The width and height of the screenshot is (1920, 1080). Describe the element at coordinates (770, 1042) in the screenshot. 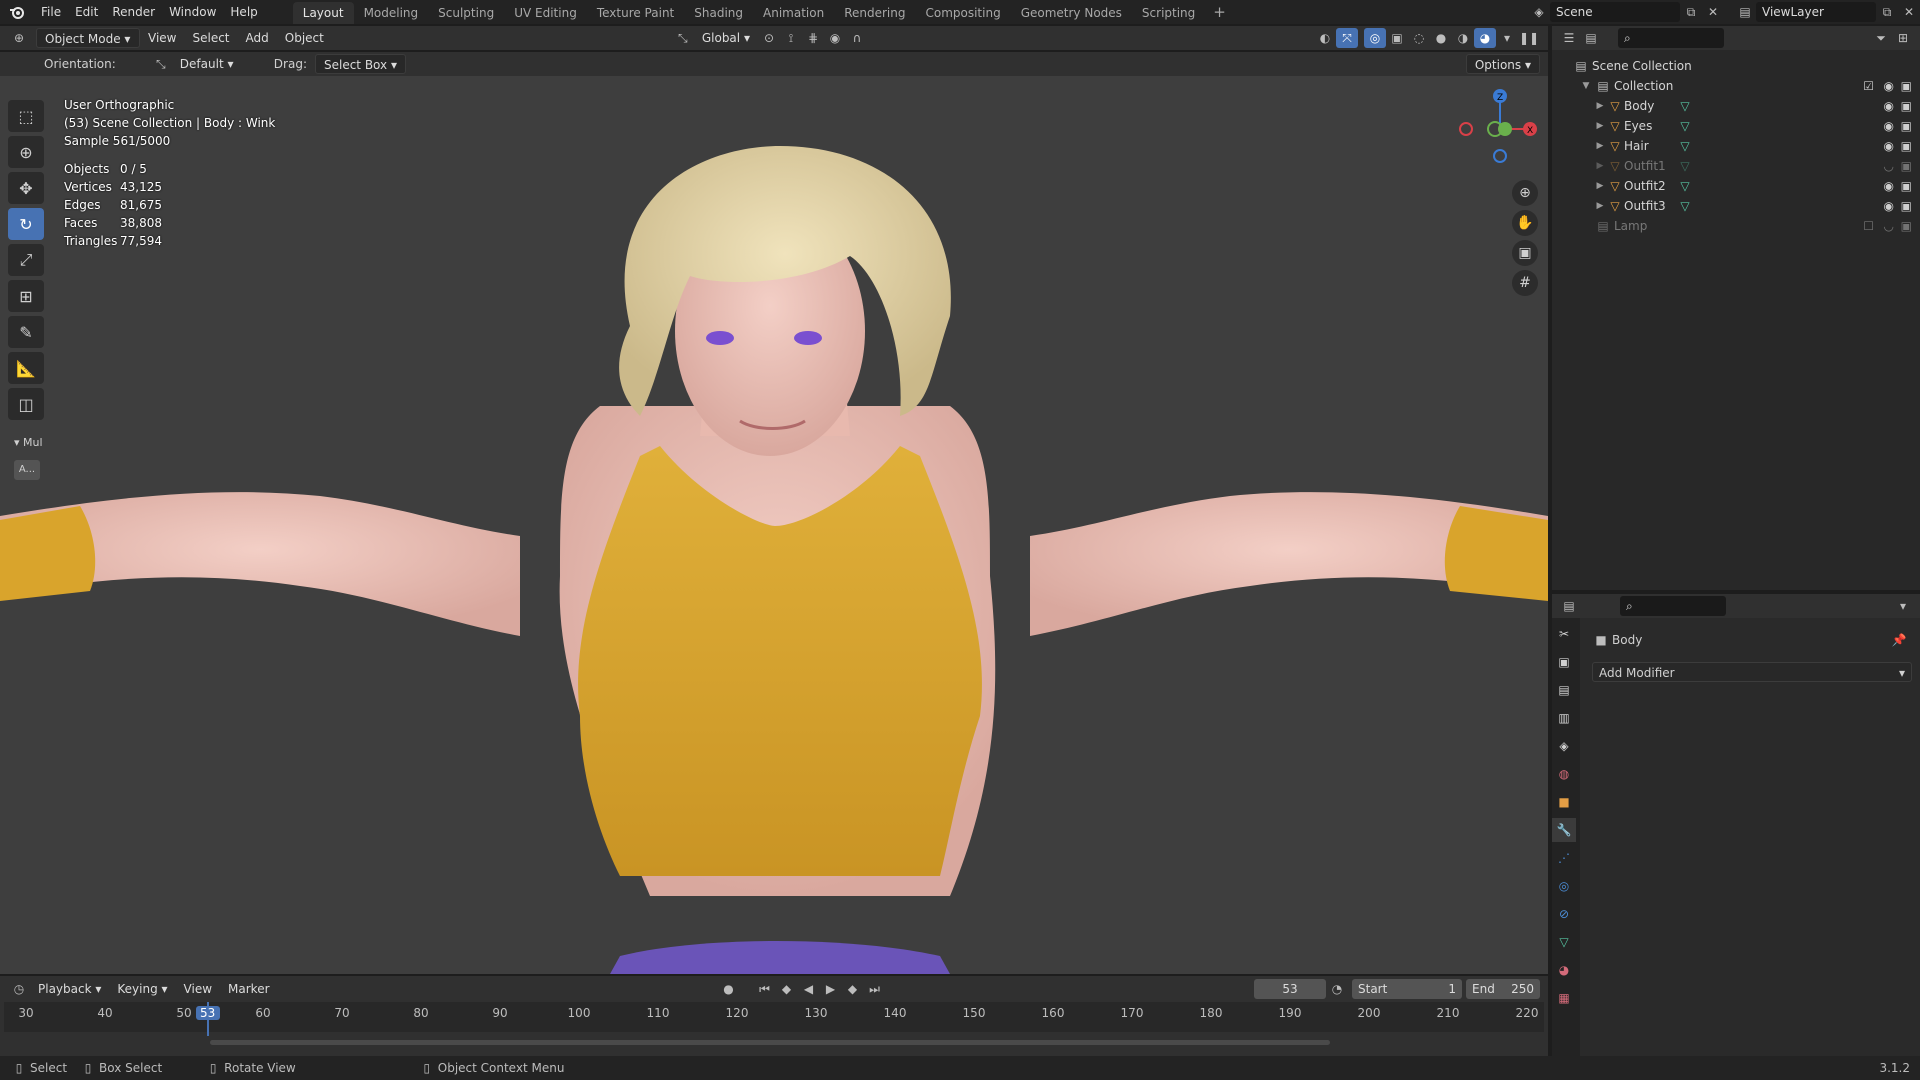

I see `timeline-scrollbar` at that location.